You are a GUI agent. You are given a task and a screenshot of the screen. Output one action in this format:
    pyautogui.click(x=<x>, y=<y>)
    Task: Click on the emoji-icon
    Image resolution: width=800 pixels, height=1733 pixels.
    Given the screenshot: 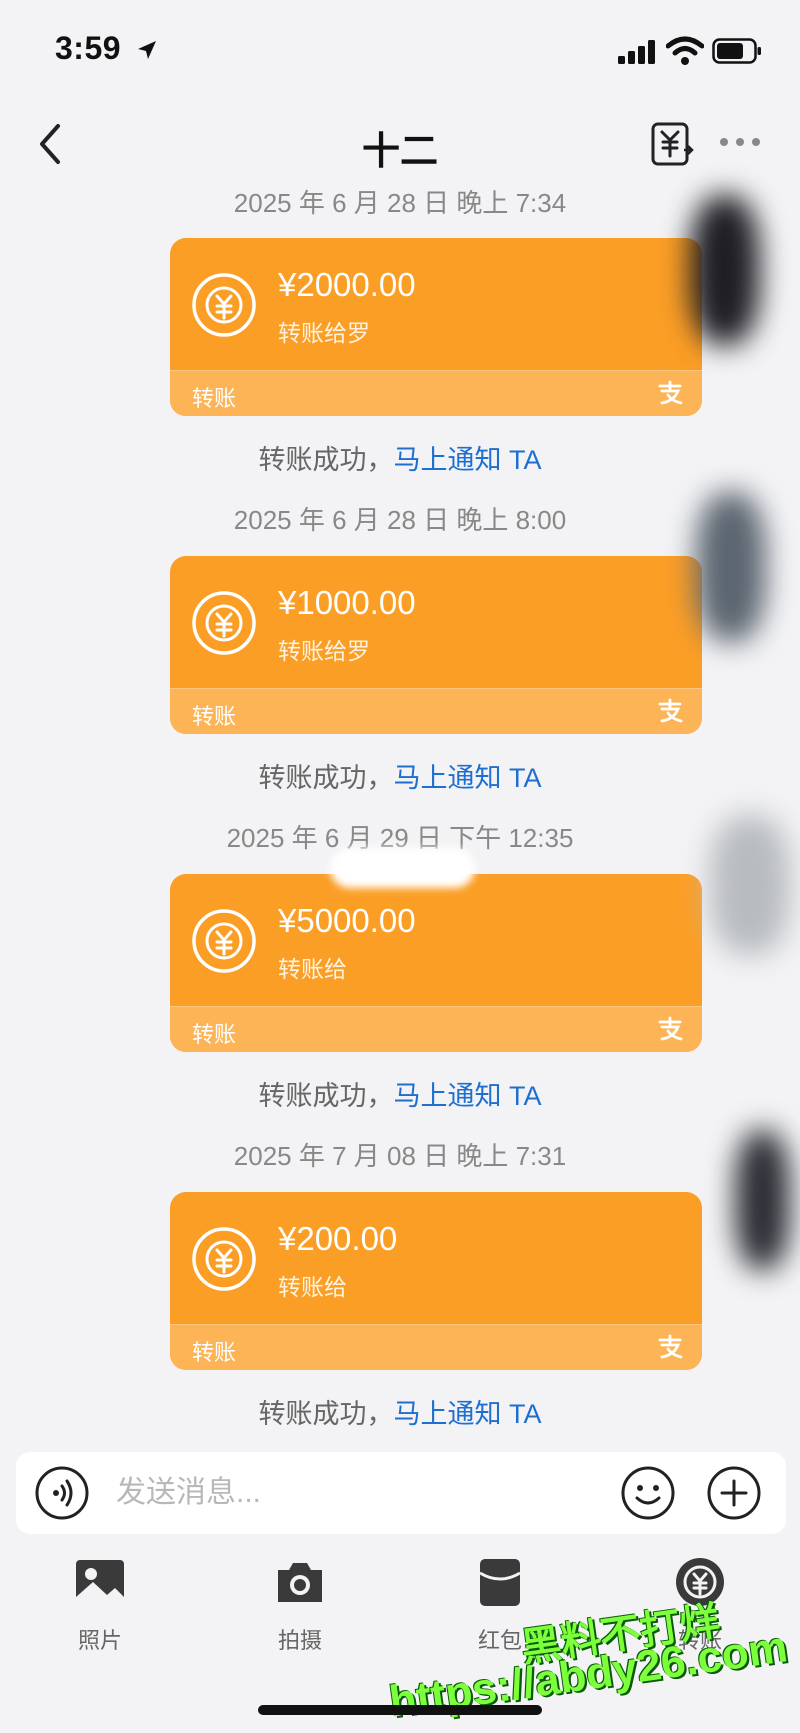 What is the action you would take?
    pyautogui.click(x=648, y=1493)
    